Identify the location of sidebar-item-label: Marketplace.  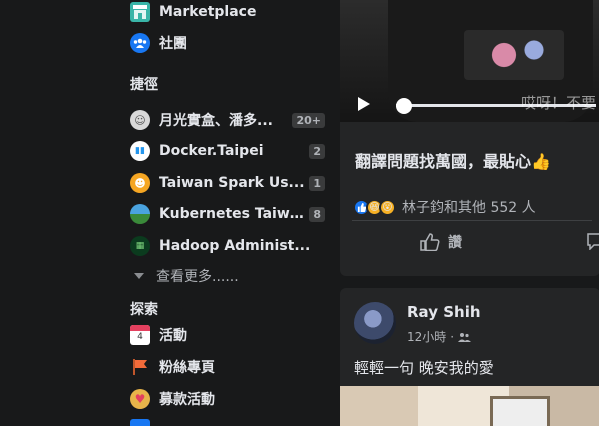
(208, 12).